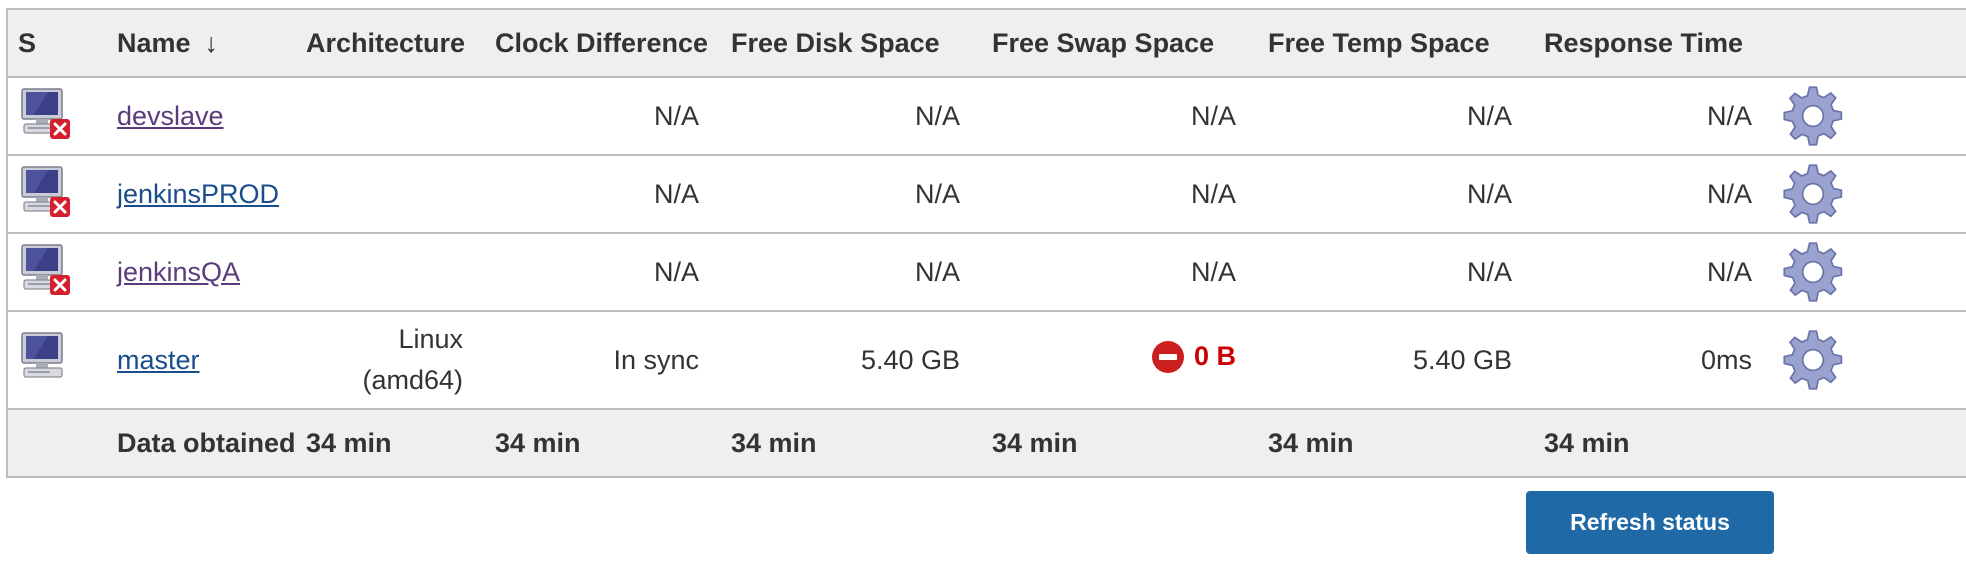 This screenshot has width=1966, height=586. What do you see at coordinates (1120, 43) in the screenshot?
I see `header-free-swap-space: Free Swap Space` at bounding box center [1120, 43].